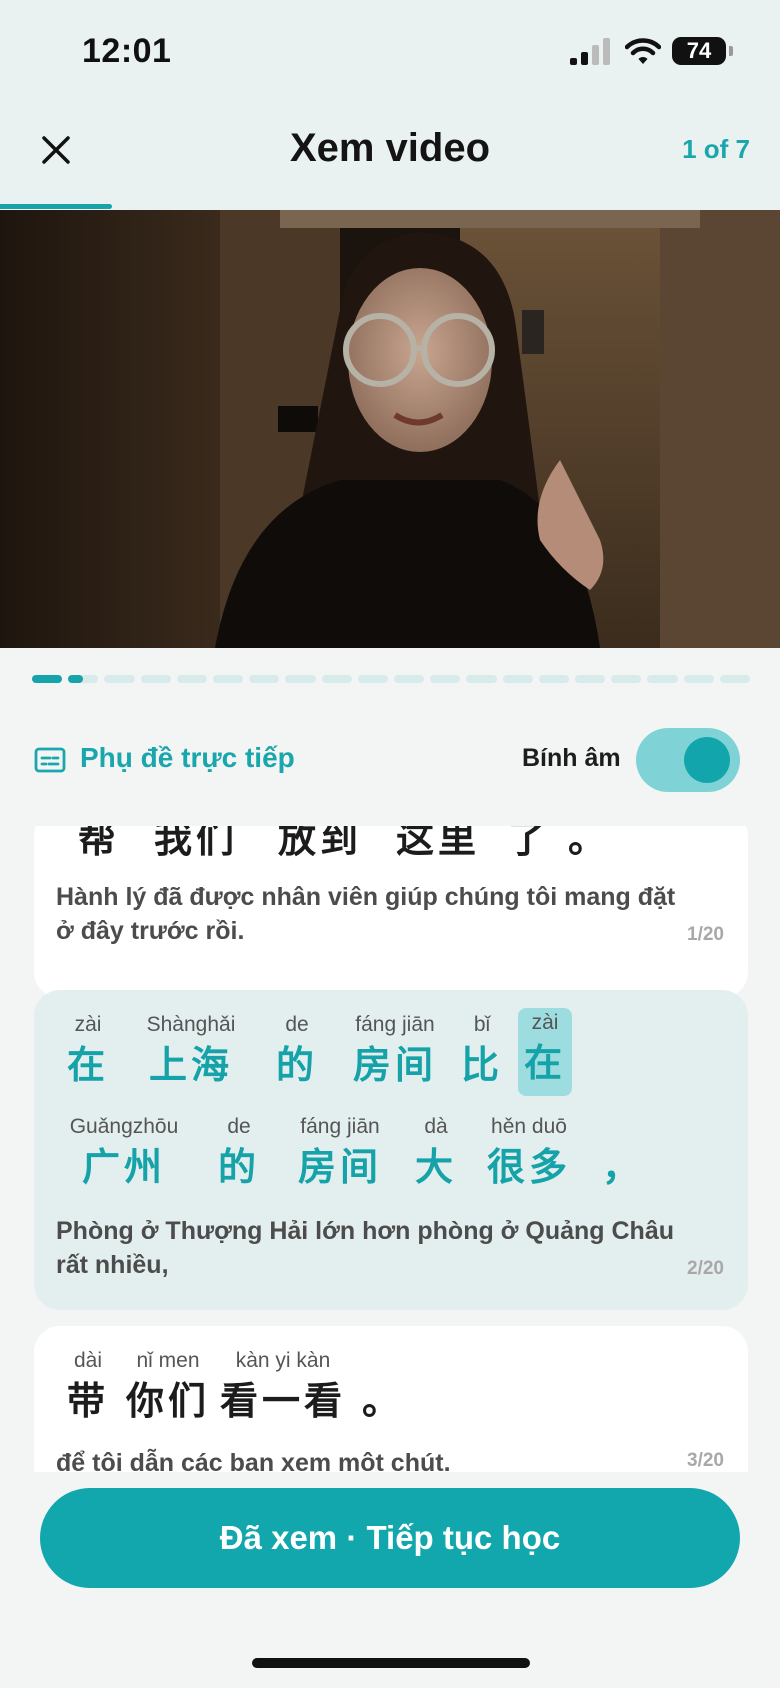  What do you see at coordinates (253, 1460) in the screenshot?
I see `sentence-translation: để tôi dẫn các bạn xem một chút.` at bounding box center [253, 1460].